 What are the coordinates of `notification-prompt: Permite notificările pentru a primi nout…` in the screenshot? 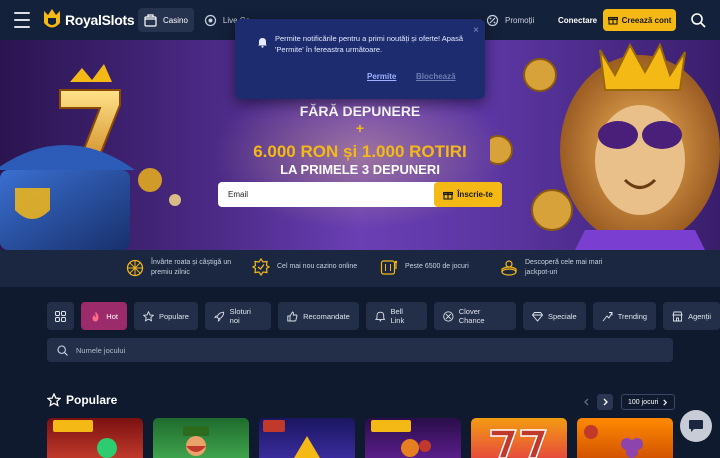 It's located at (360, 59).